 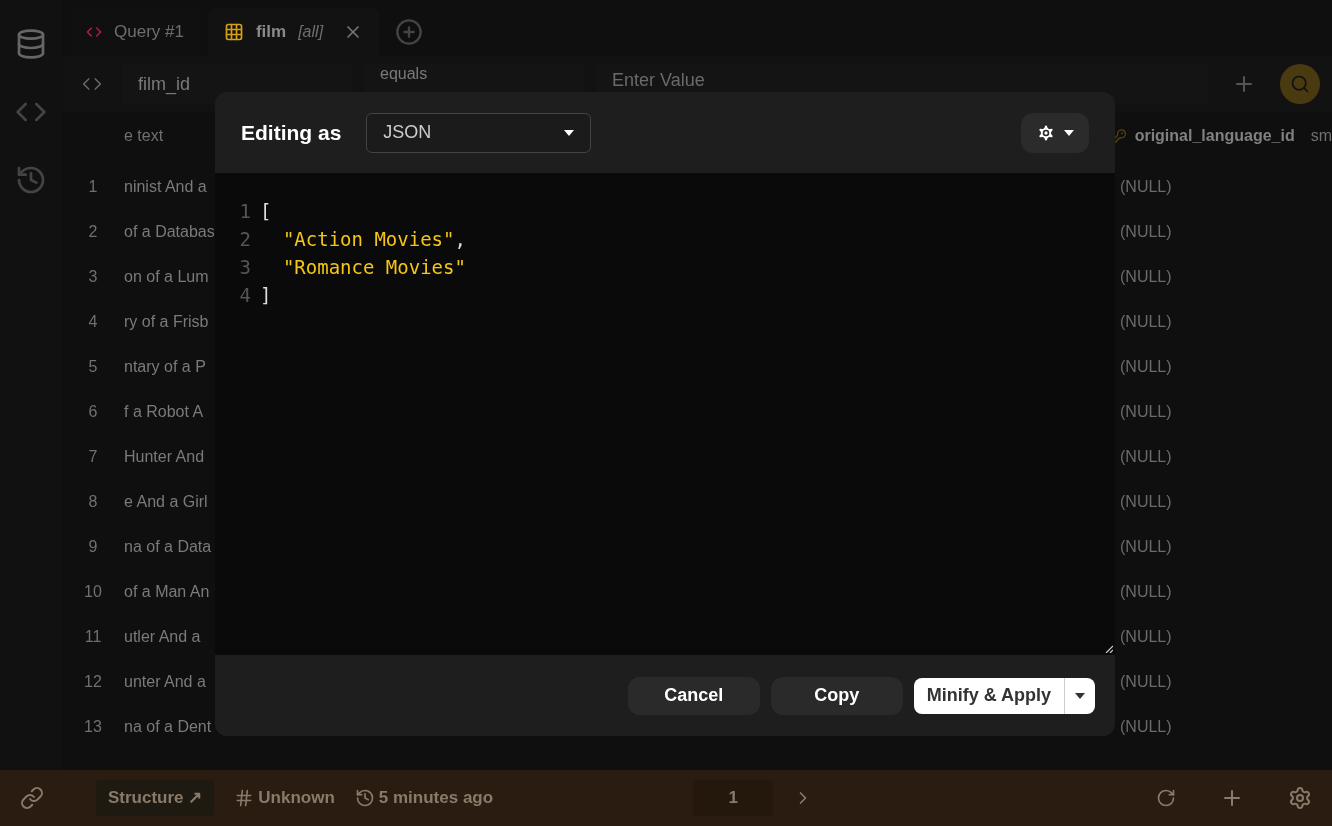 I want to click on table-cell-text: ninist And a, so click(x=165, y=186).